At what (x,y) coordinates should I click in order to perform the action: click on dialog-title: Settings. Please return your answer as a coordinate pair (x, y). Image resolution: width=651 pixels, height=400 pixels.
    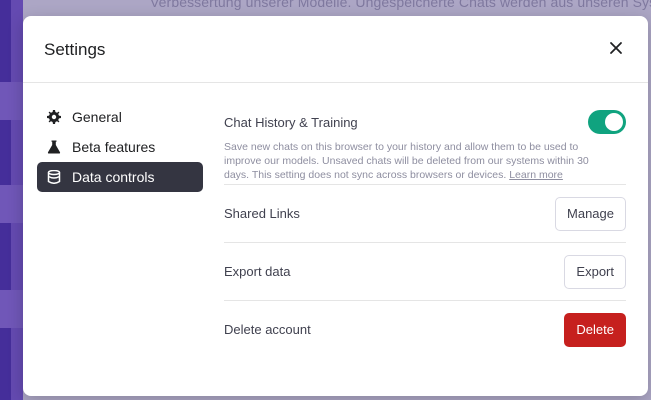
    Looking at the image, I should click on (75, 49).